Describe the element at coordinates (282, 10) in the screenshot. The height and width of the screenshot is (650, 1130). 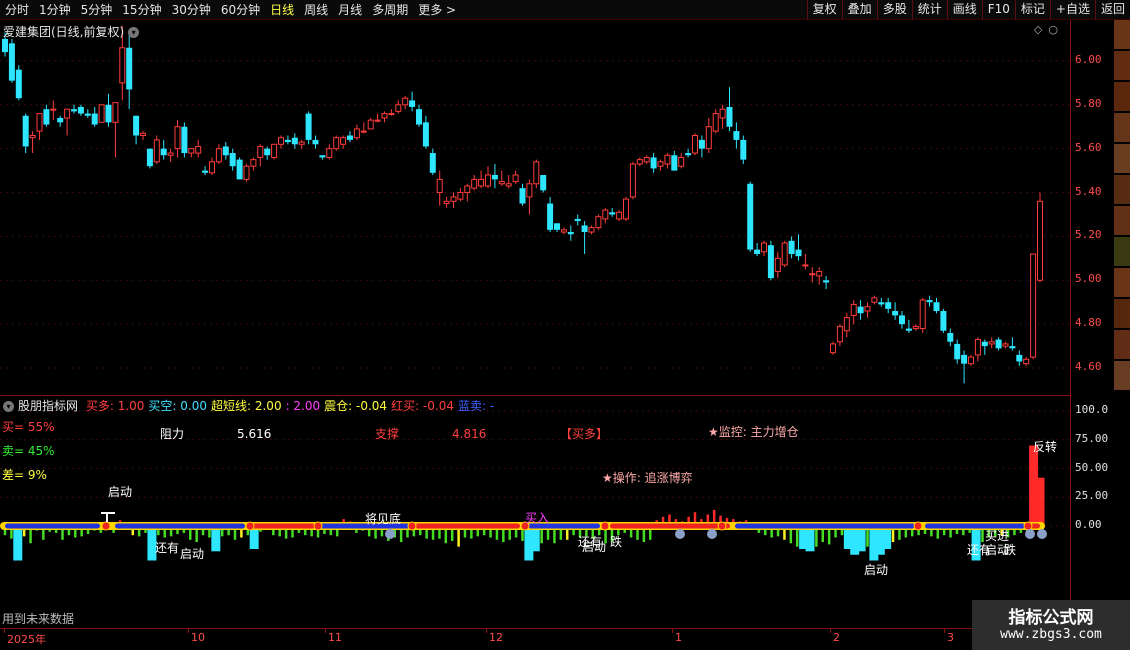
I see `timeframe-tab-6: 日线` at that location.